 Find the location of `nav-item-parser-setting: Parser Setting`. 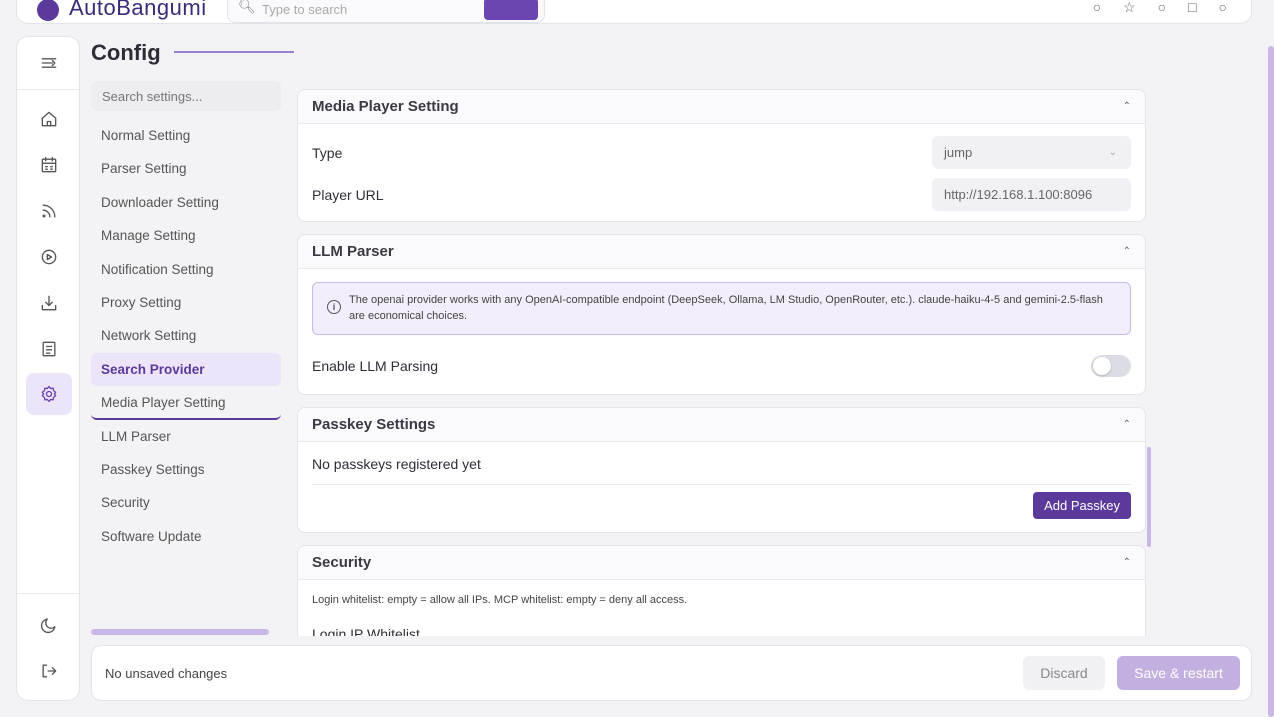

nav-item-parser-setting: Parser Setting is located at coordinates (186, 168).